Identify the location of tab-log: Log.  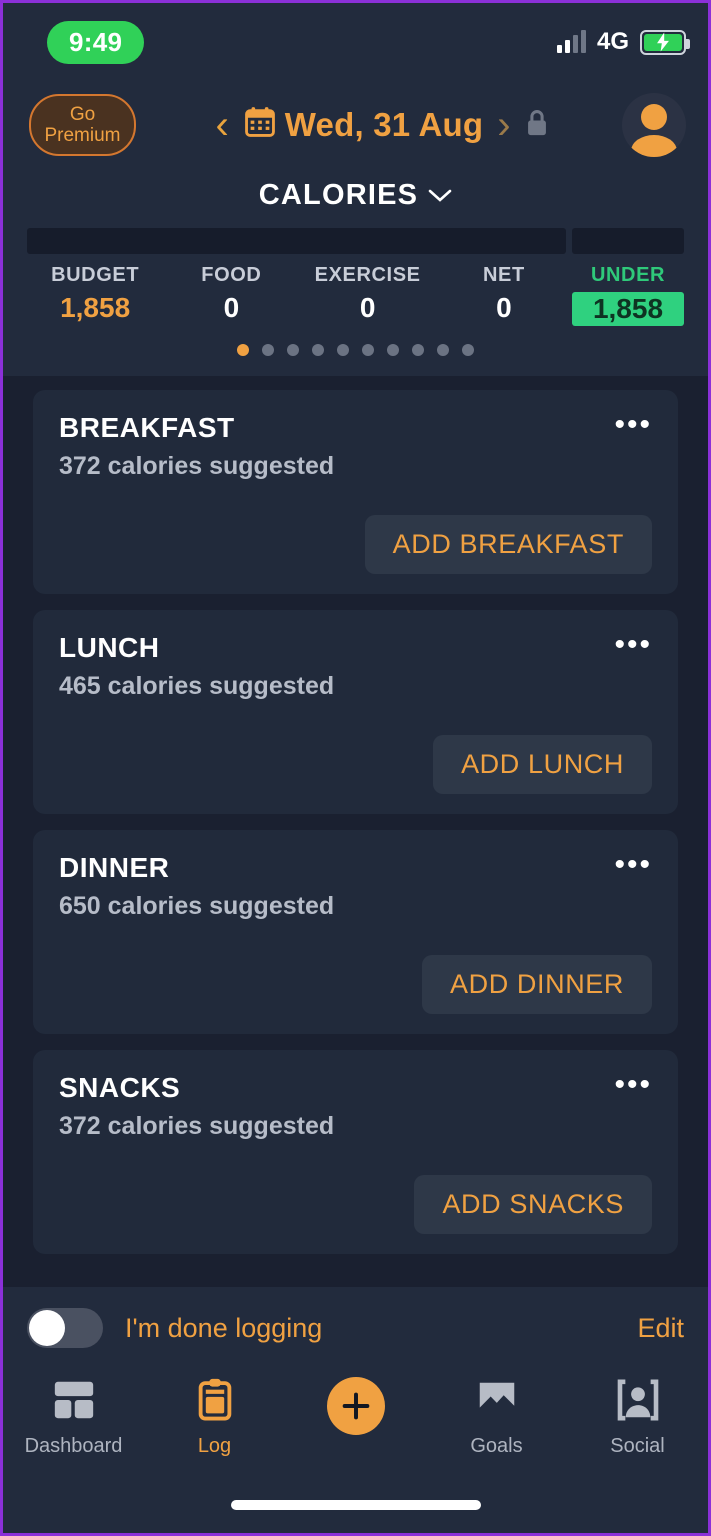
(214, 1417).